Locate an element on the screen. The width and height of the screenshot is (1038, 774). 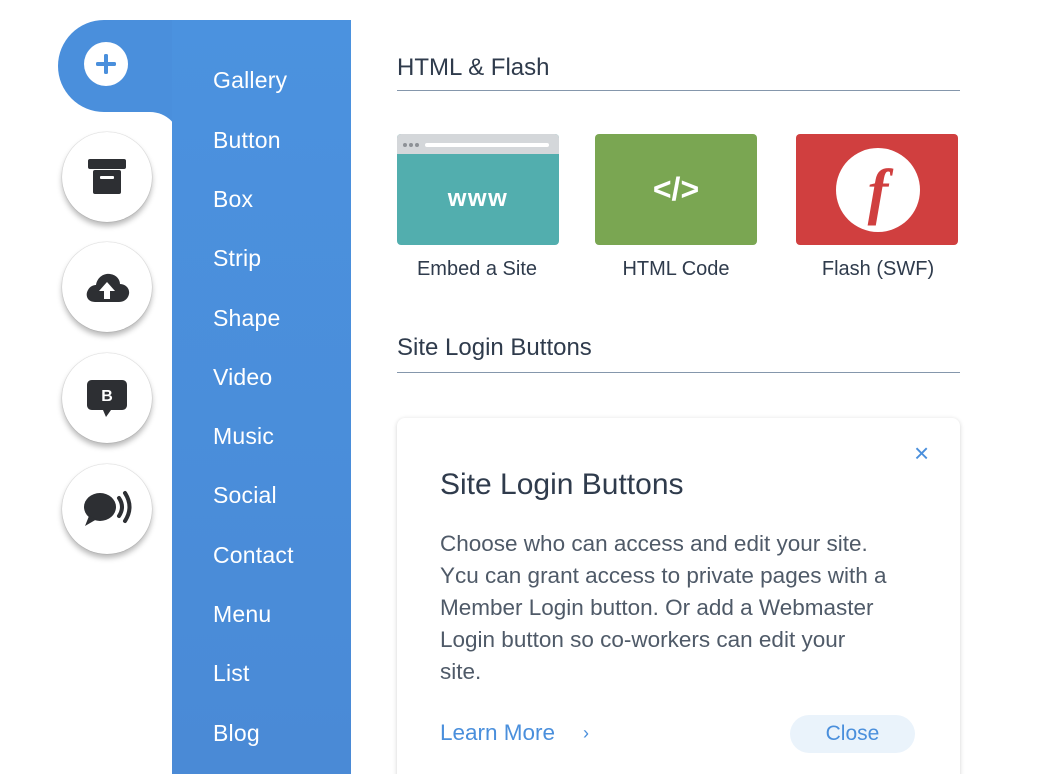
menu-item-contact: Contact is located at coordinates (253, 555).